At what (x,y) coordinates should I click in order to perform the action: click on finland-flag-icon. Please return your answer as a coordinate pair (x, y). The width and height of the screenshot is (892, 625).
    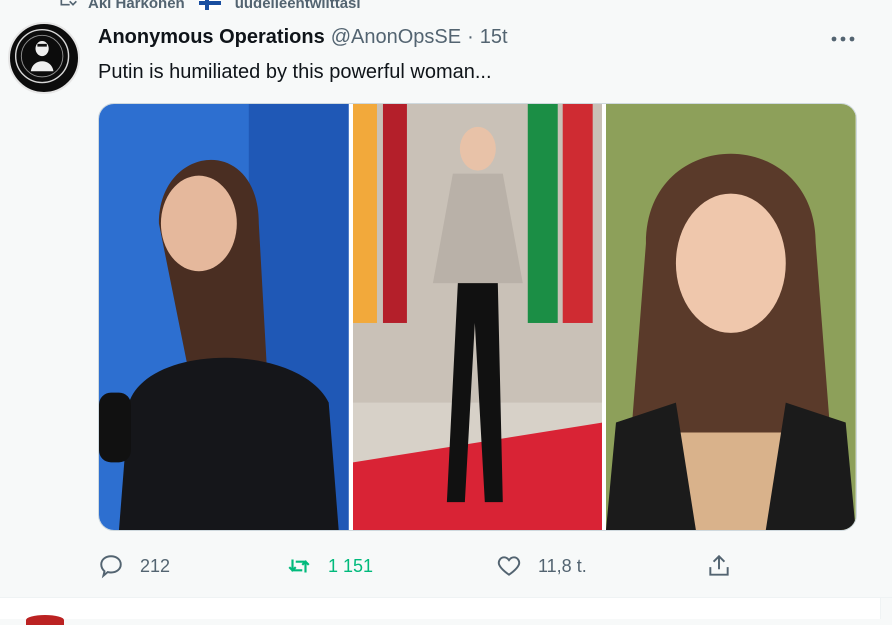
    Looking at the image, I should click on (209, 5).